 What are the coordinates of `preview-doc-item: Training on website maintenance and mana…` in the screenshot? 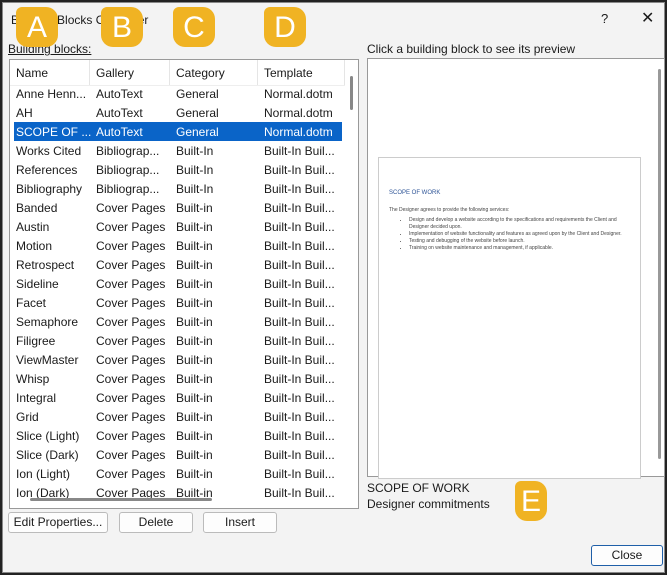 It's located at (519, 248).